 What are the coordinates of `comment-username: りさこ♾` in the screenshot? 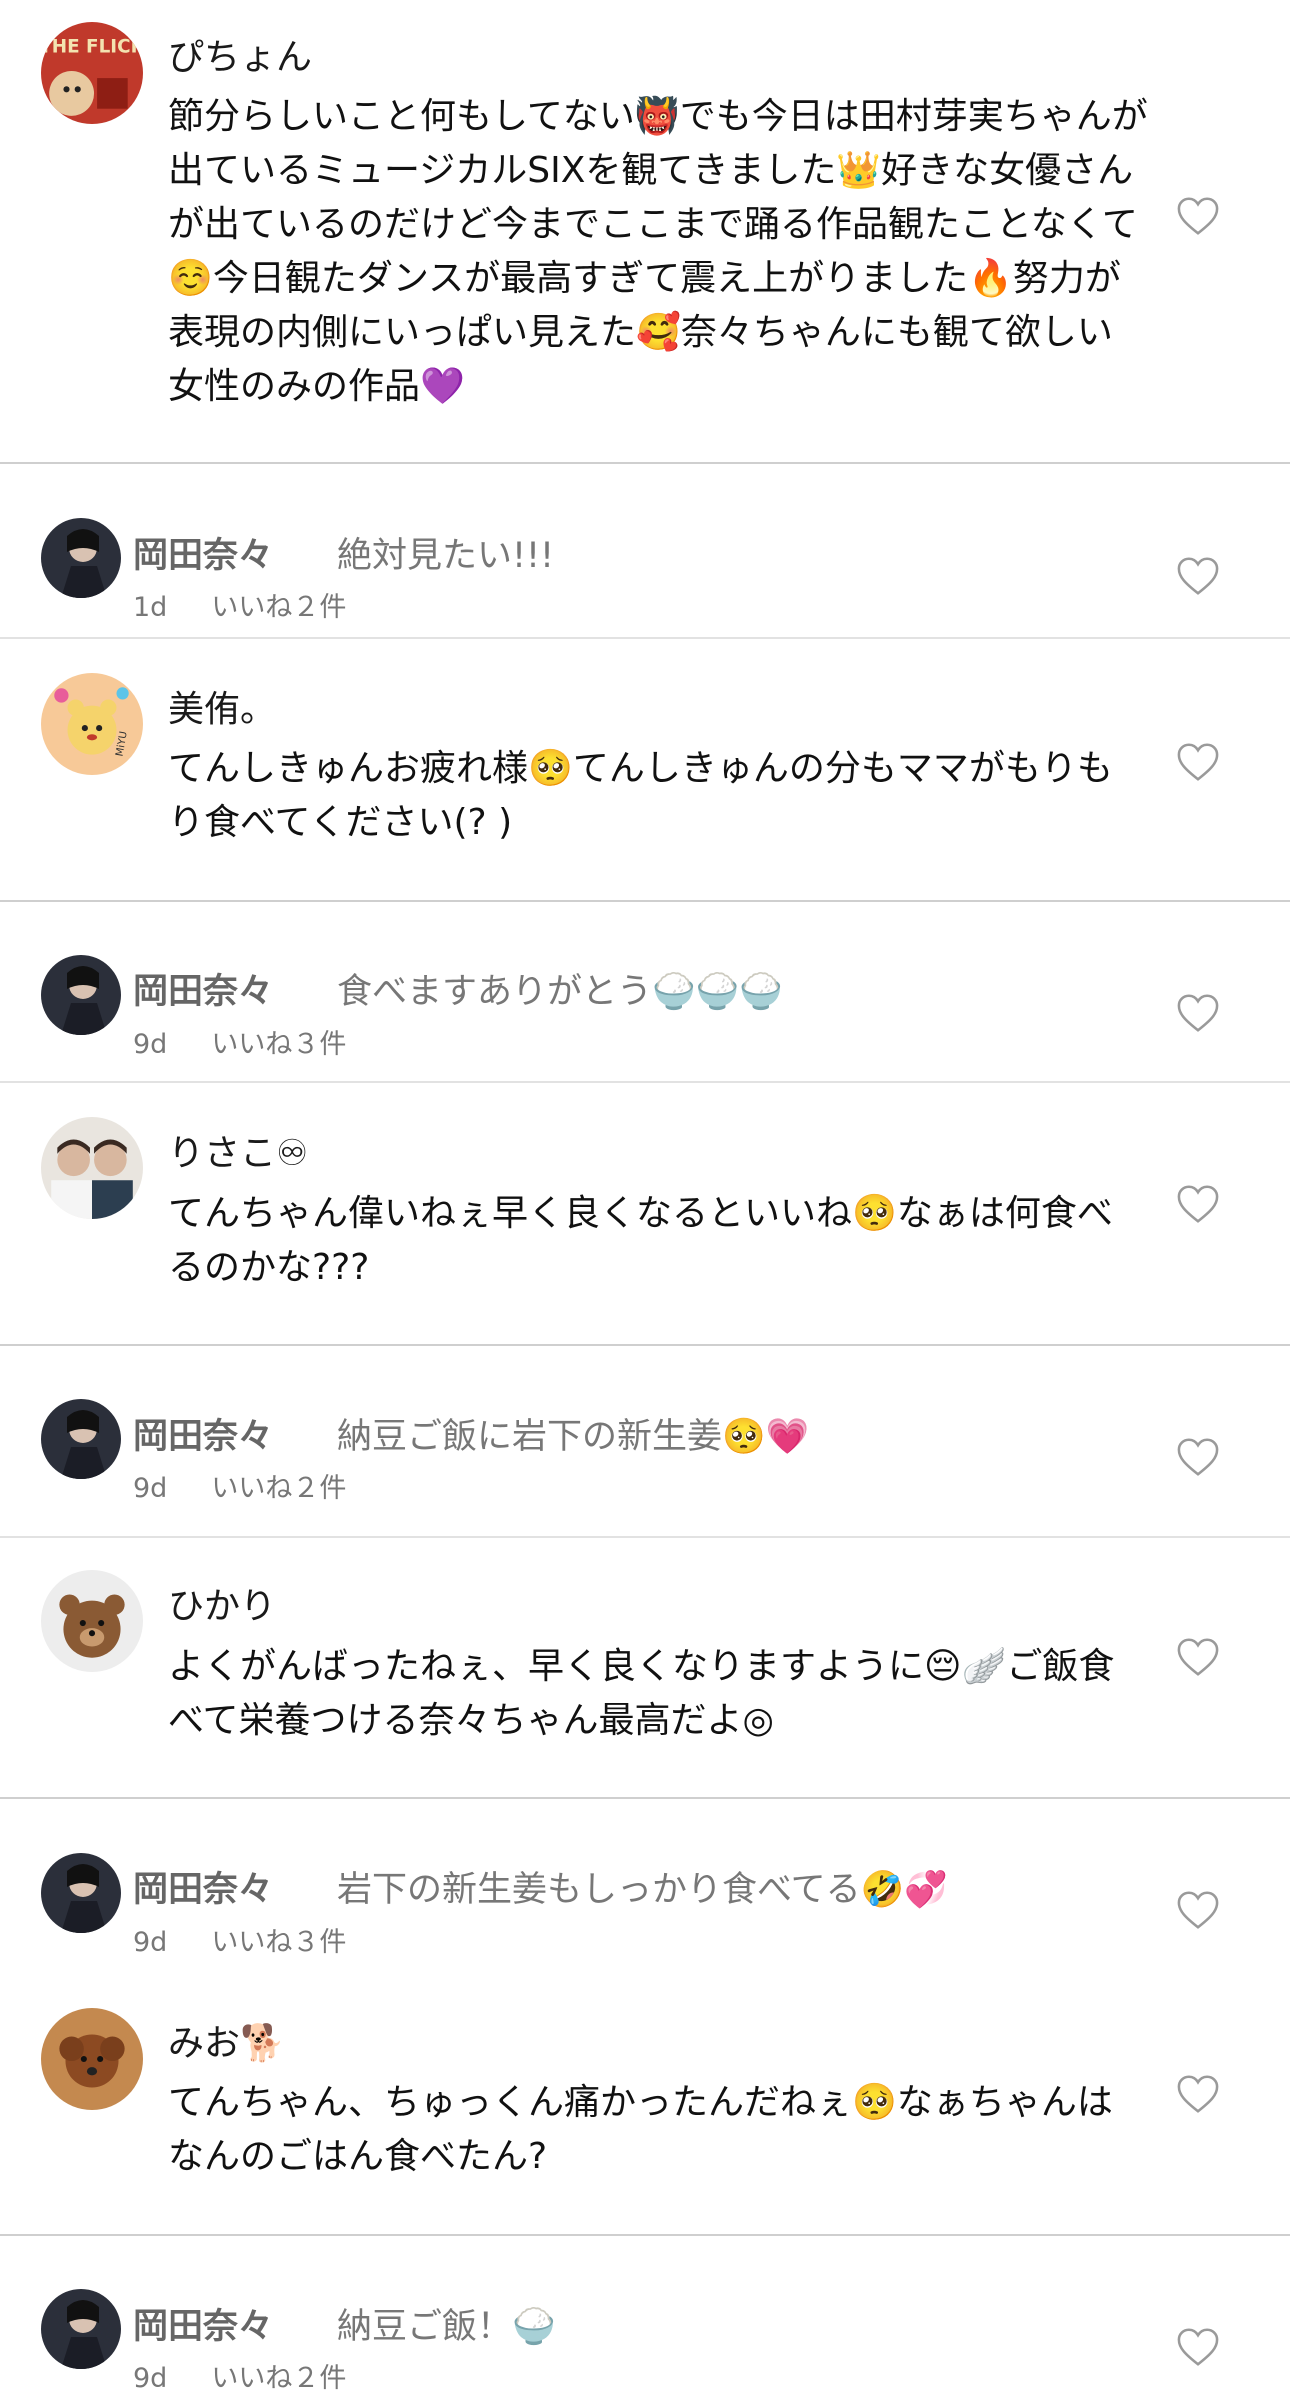 It's located at (238, 1150).